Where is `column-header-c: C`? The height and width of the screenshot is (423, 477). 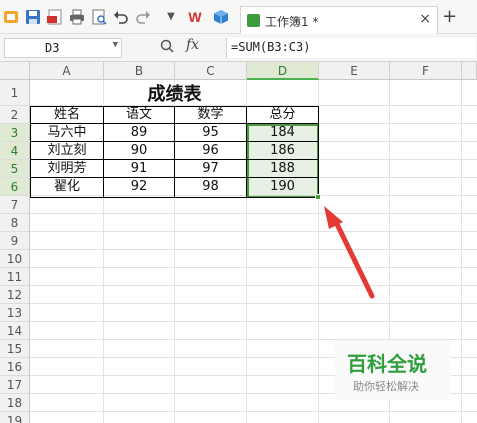
column-header-c: C is located at coordinates (211, 71).